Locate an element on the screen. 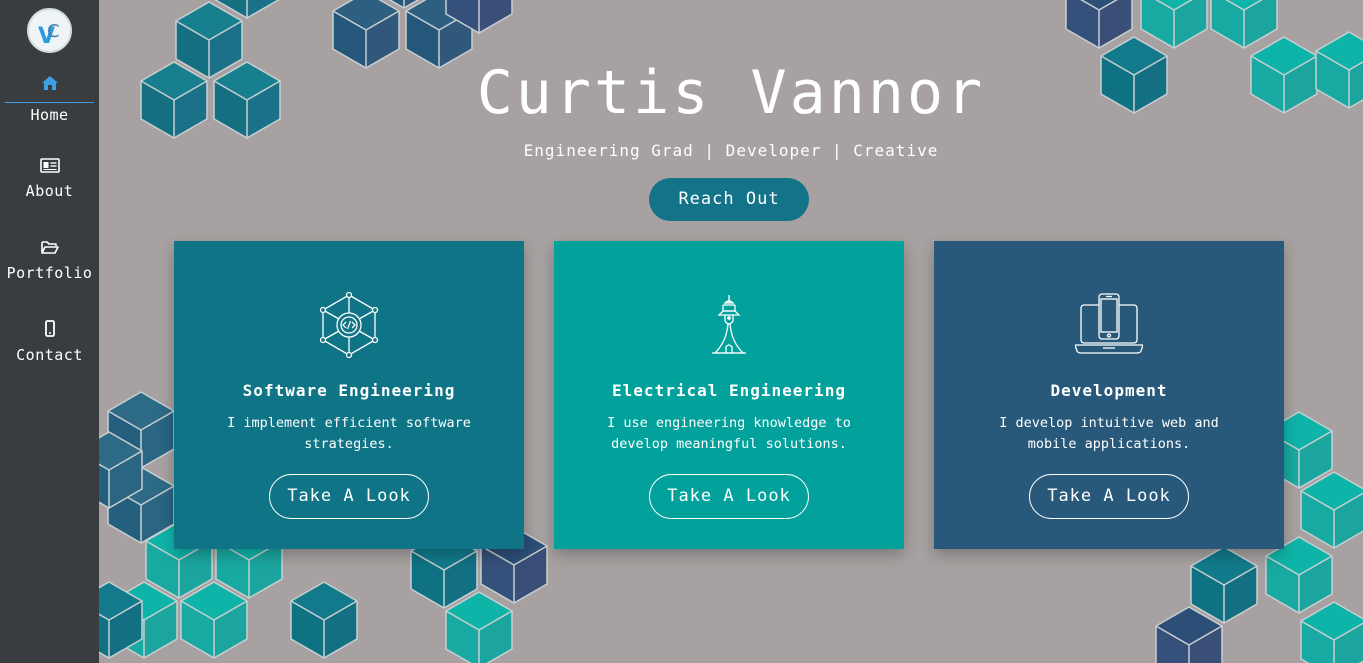 Image resolution: width=1363 pixels, height=663 pixels. home-icon is located at coordinates (49, 83).